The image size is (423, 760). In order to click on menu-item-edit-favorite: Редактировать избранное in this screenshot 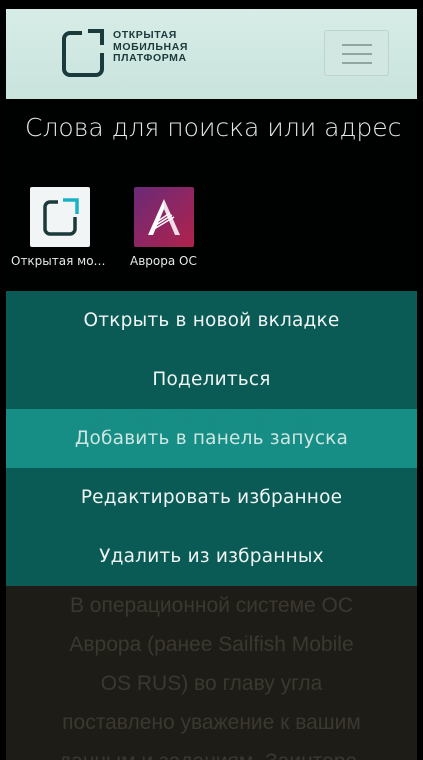, I will do `click(211, 497)`.